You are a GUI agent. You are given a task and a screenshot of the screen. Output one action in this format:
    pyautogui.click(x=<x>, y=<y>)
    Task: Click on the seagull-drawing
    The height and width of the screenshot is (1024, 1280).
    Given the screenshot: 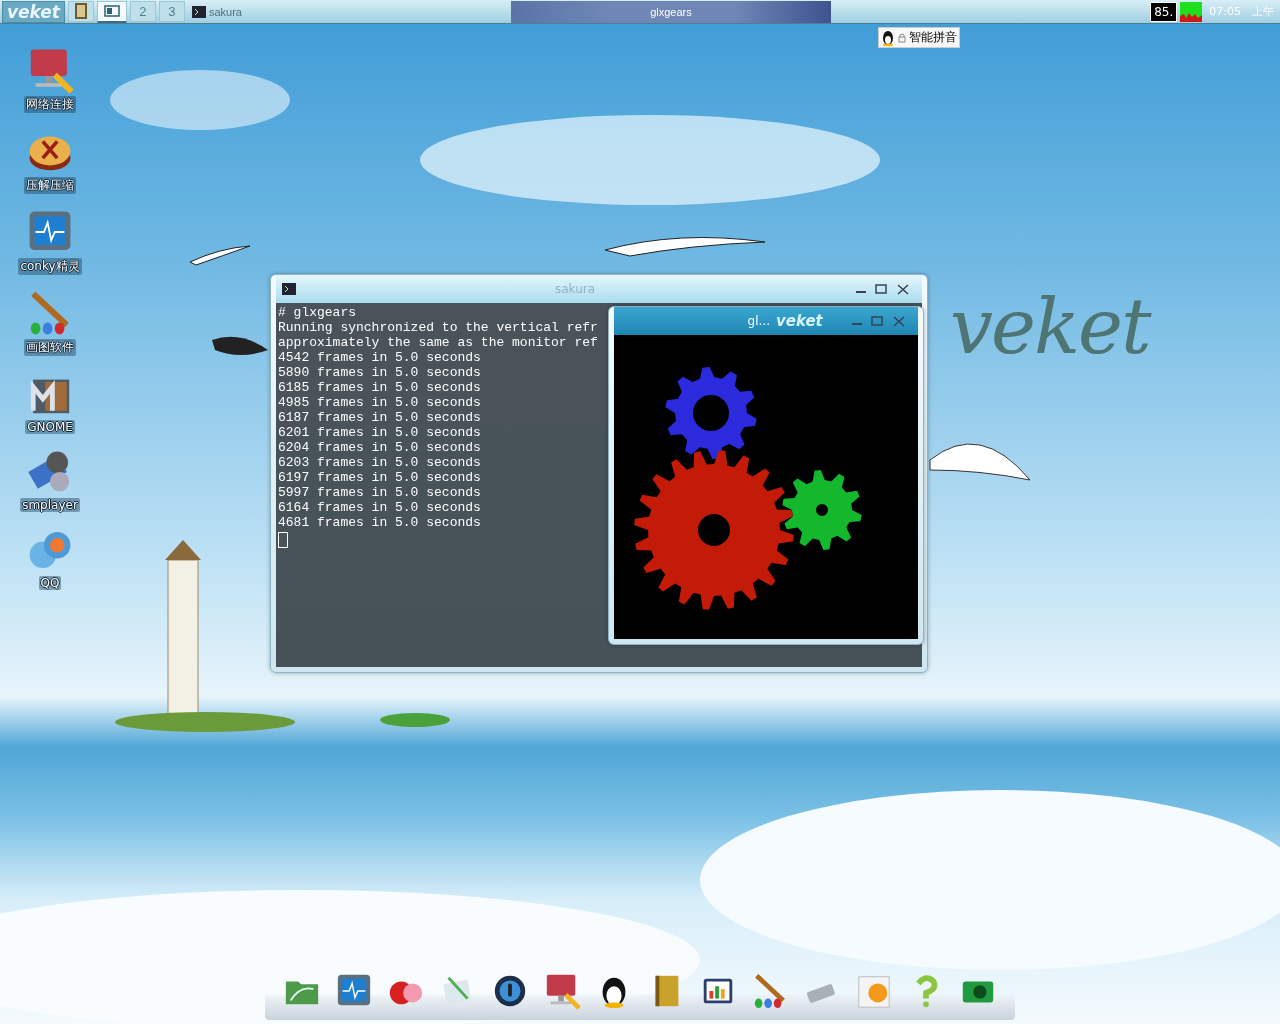 What is the action you would take?
    pyautogui.click(x=220, y=255)
    